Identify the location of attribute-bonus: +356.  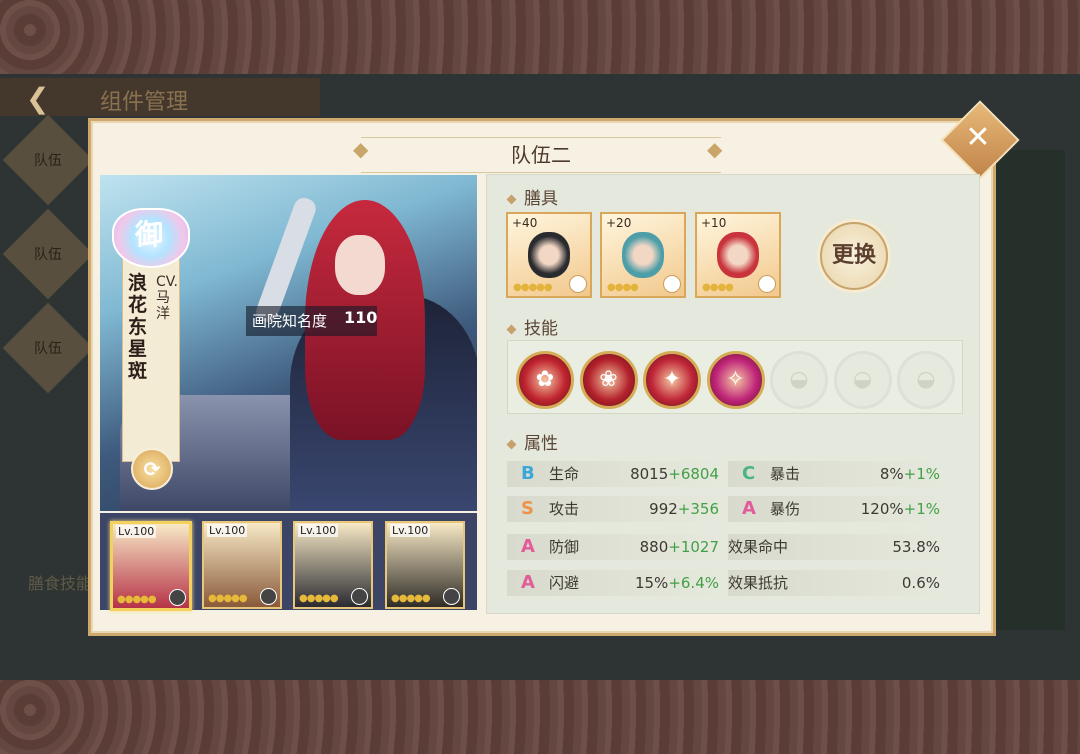
(698, 509).